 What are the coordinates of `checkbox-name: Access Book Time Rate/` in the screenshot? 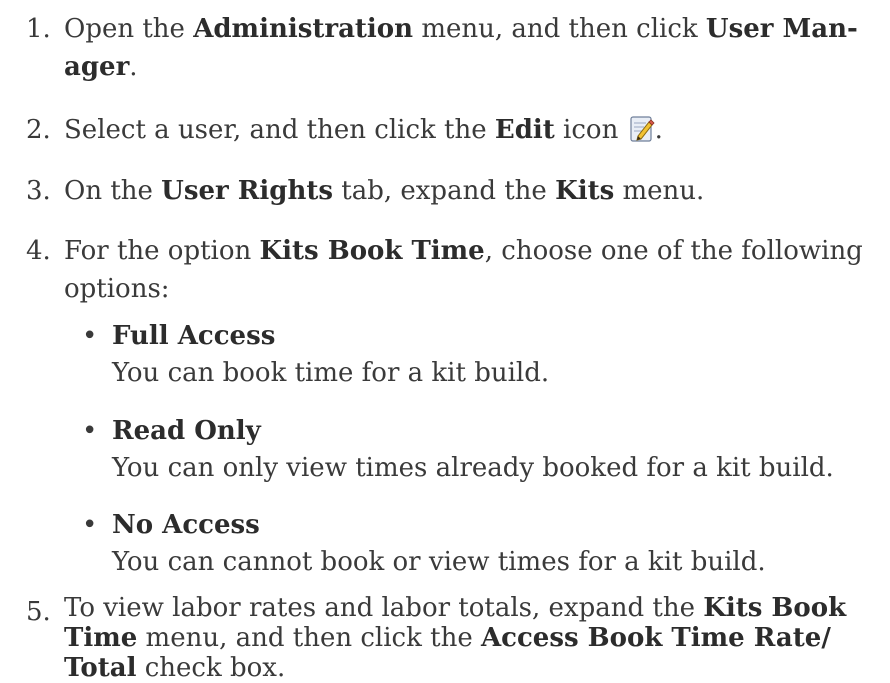 It's located at (655, 638).